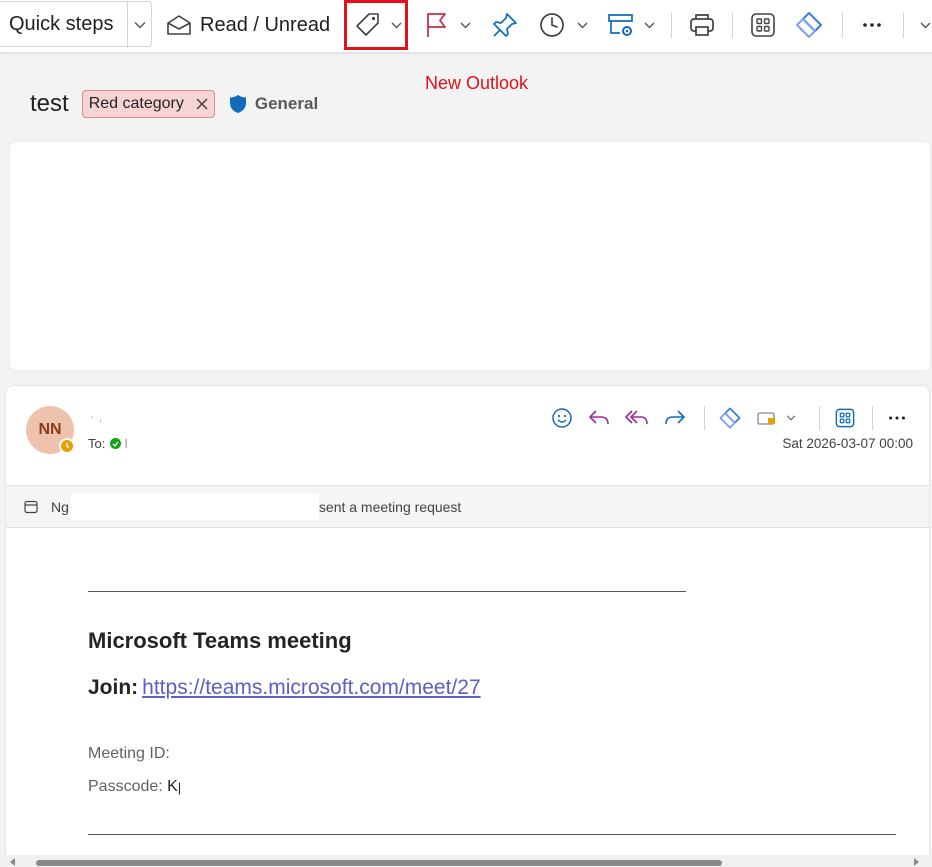 This screenshot has height=867, width=932. I want to click on presence-away-badge, so click(67, 446).